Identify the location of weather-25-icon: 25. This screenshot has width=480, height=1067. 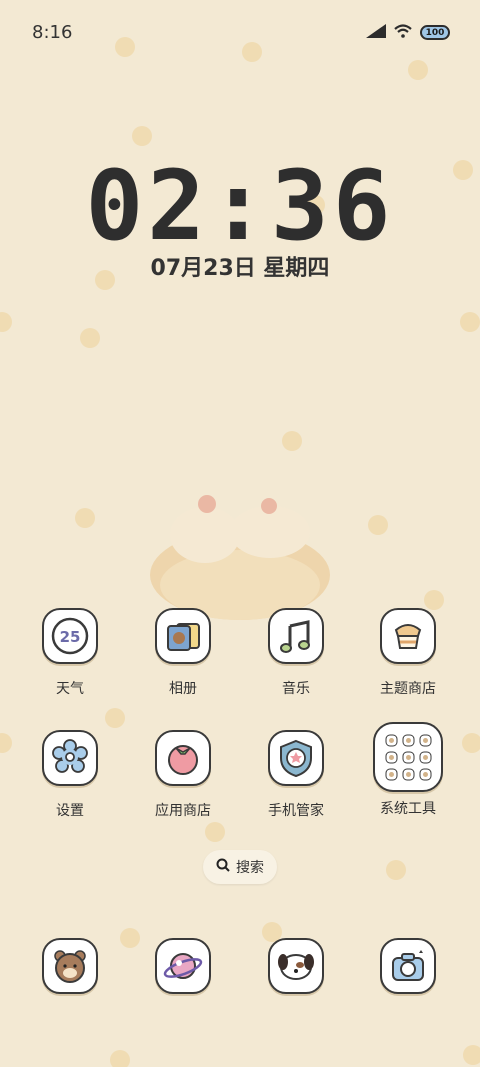
(70, 636).